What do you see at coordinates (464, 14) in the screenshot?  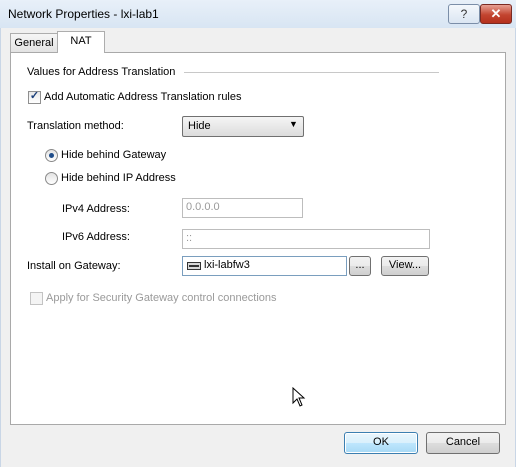 I see `help-button: ?` at bounding box center [464, 14].